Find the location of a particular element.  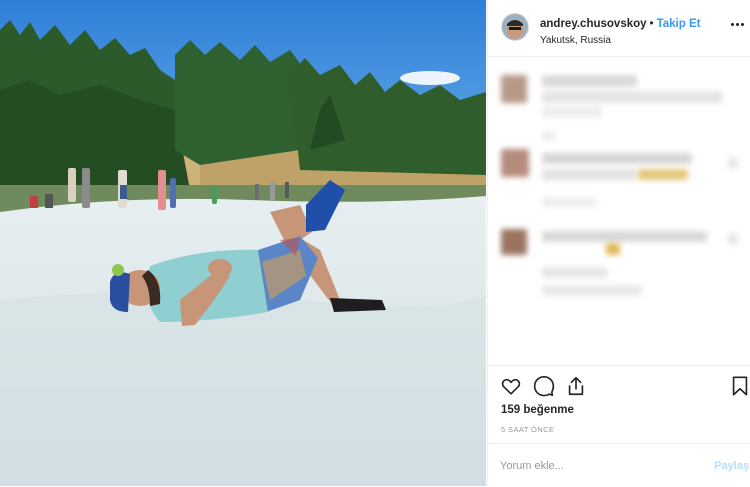

share-icon is located at coordinates (576, 386).